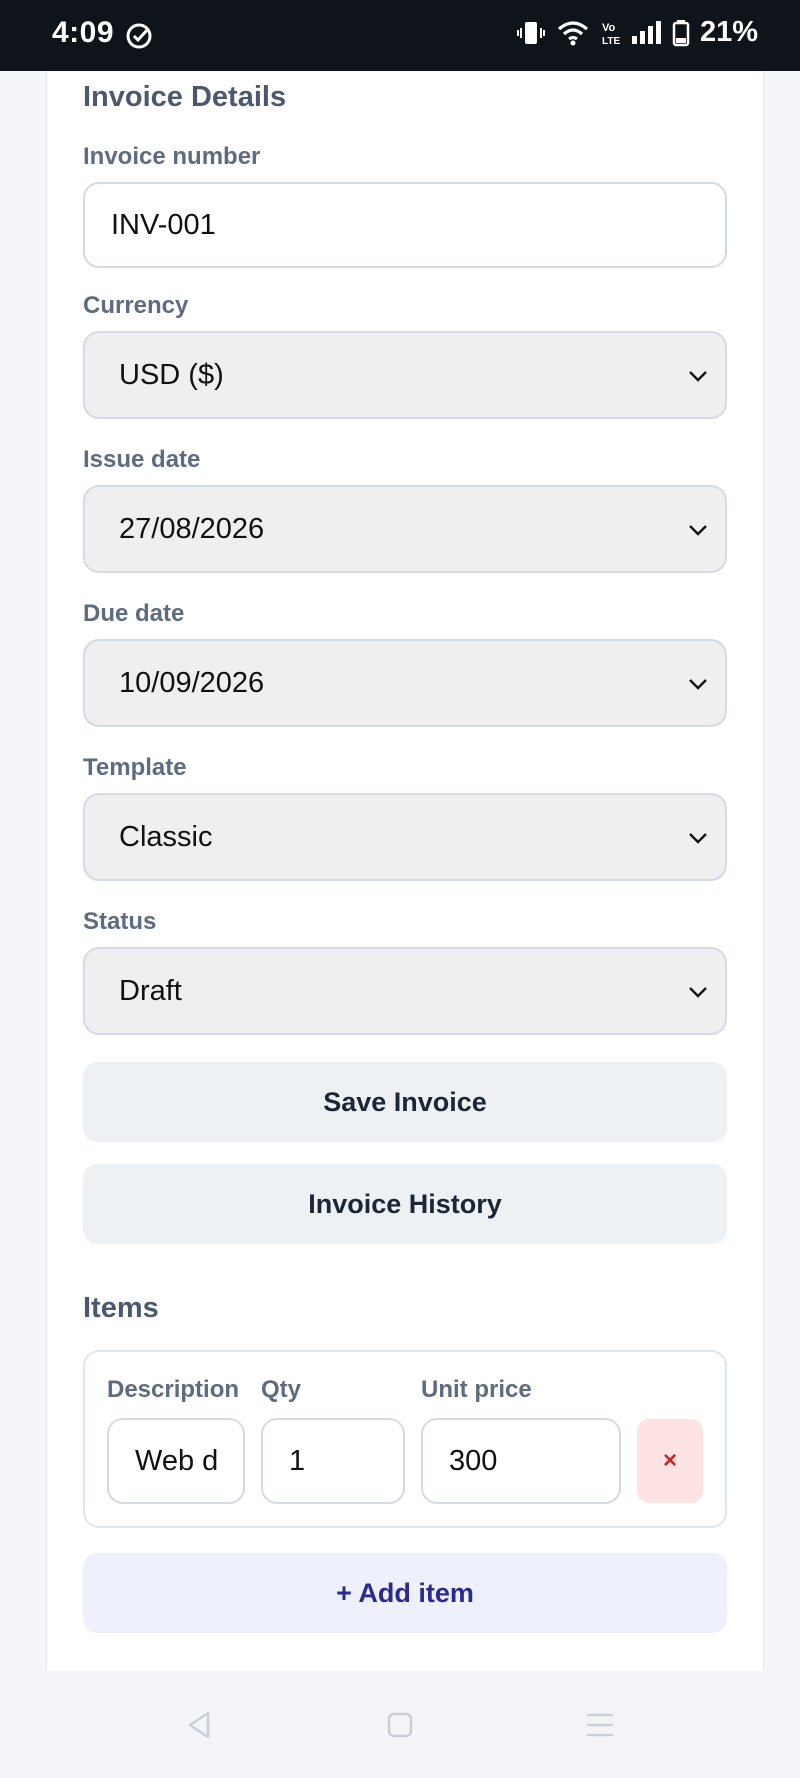 This screenshot has width=800, height=1778. I want to click on svg-text: Vo, so click(609, 28).